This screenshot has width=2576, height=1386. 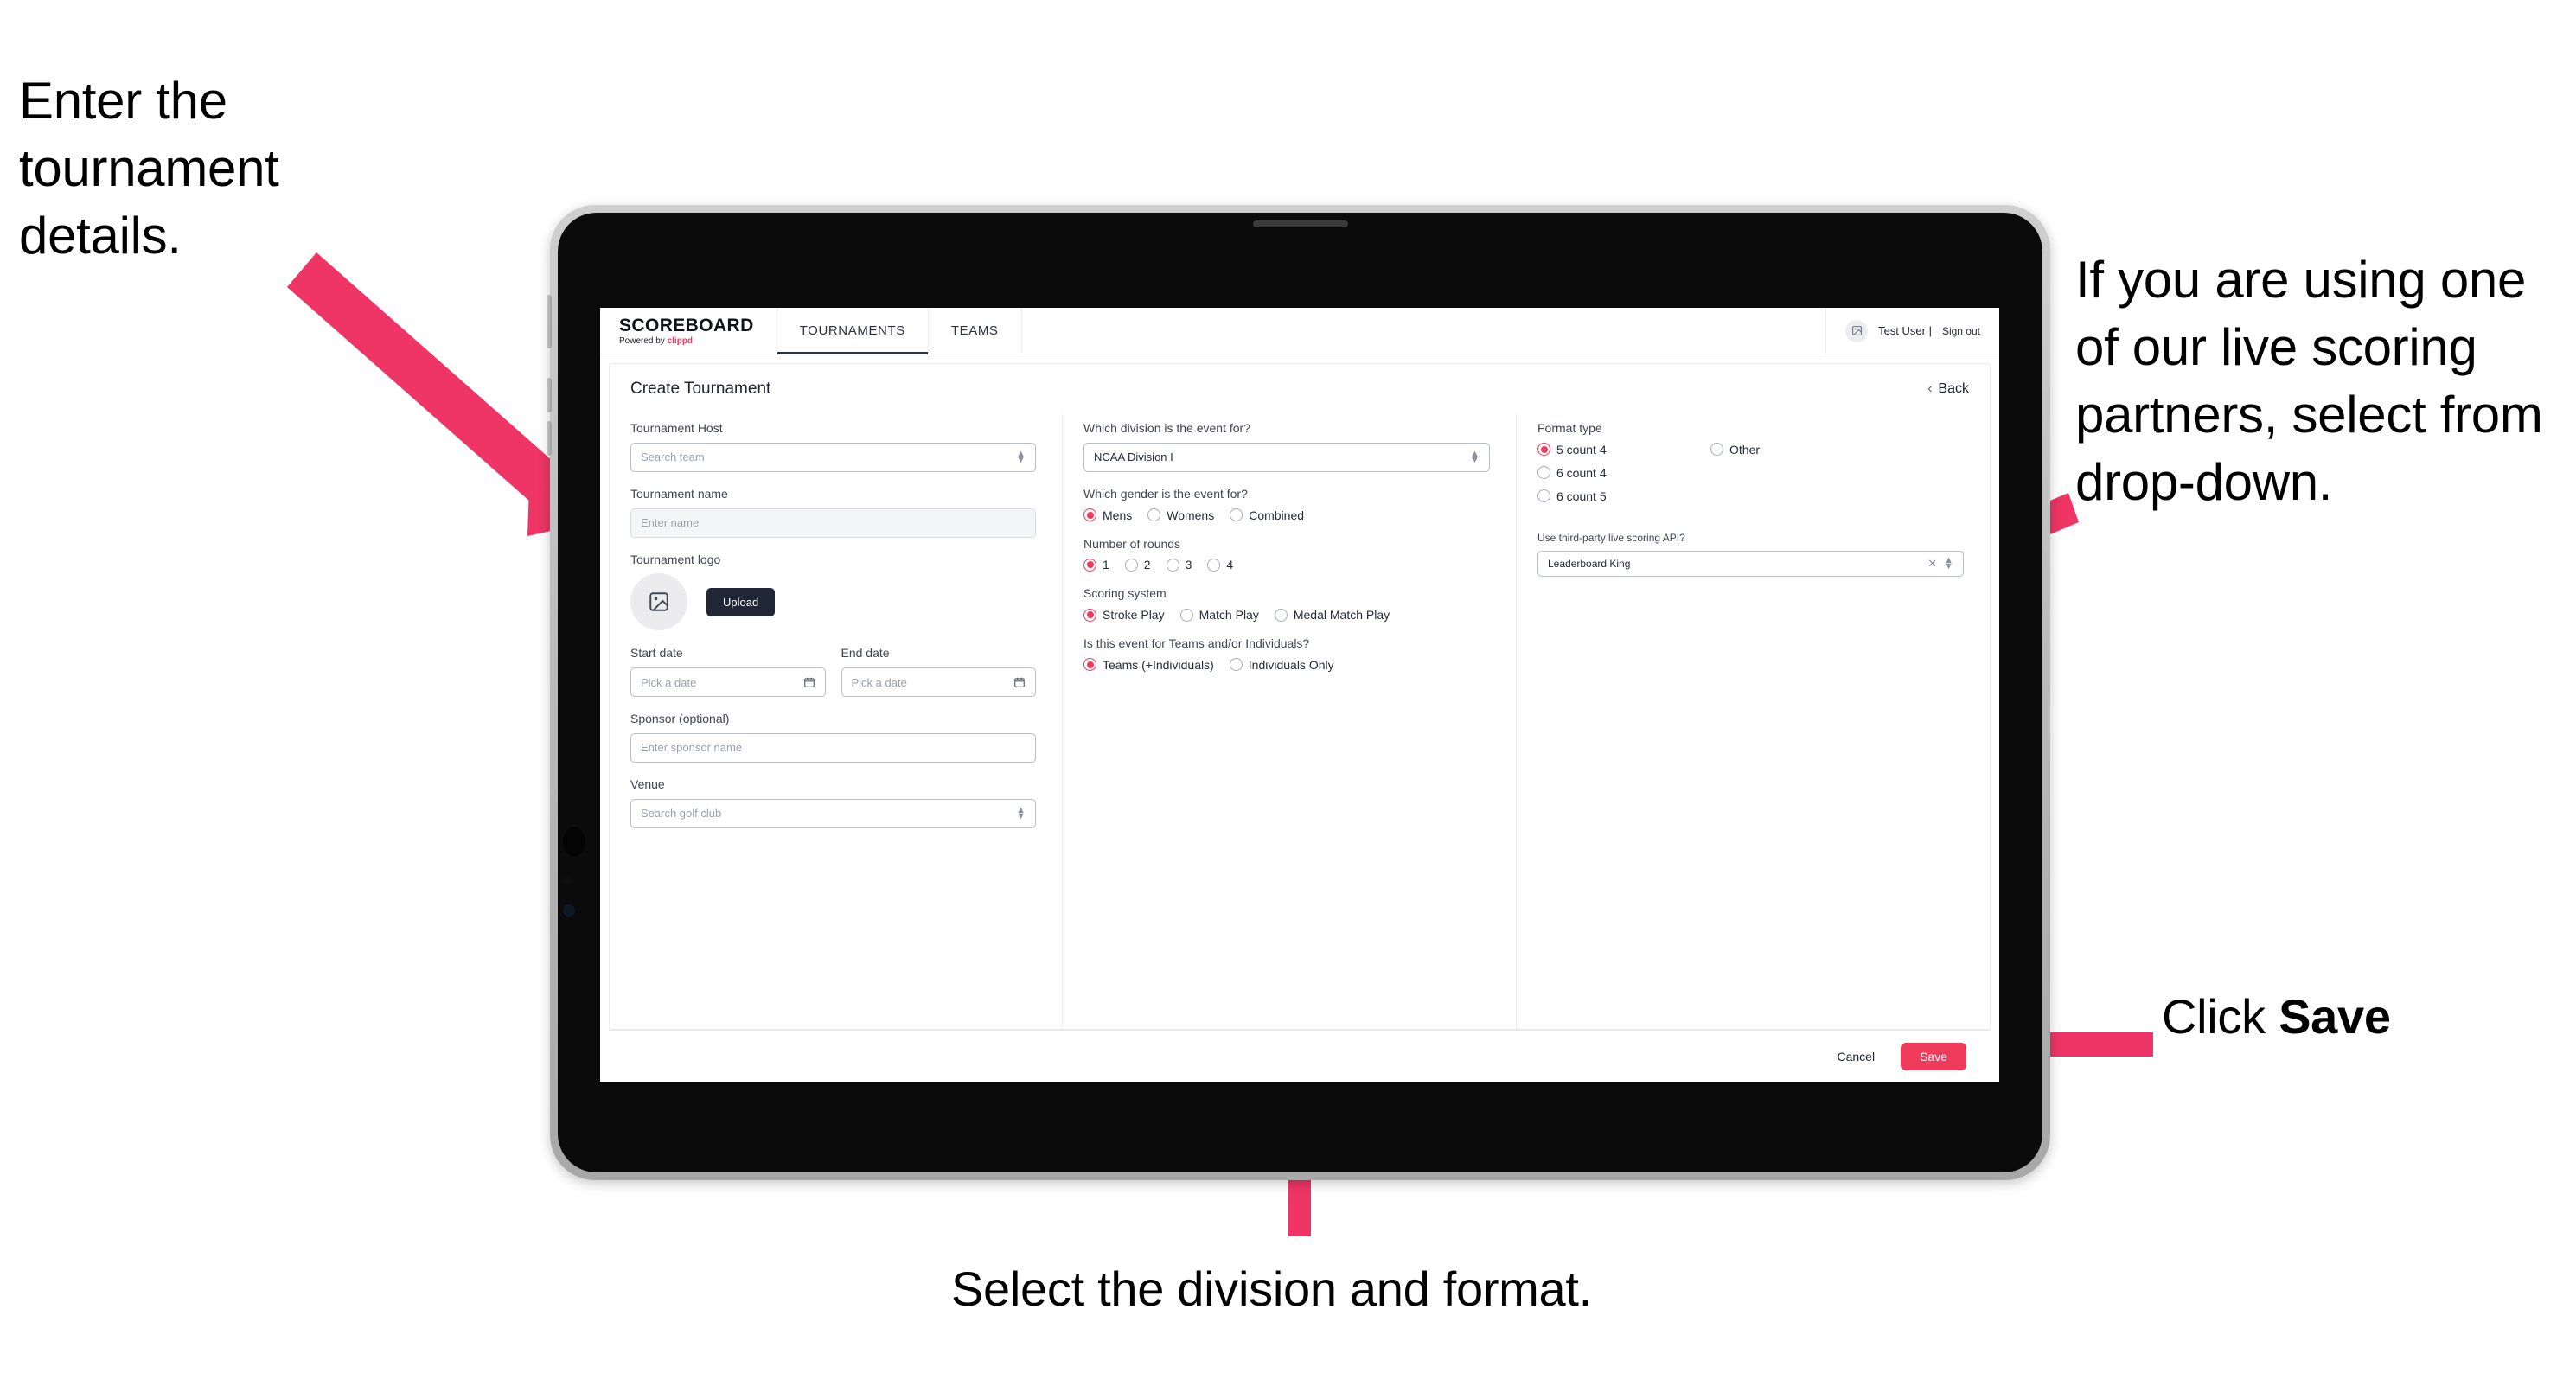 What do you see at coordinates (1932, 564) in the screenshot?
I see `close-icon: ✕` at bounding box center [1932, 564].